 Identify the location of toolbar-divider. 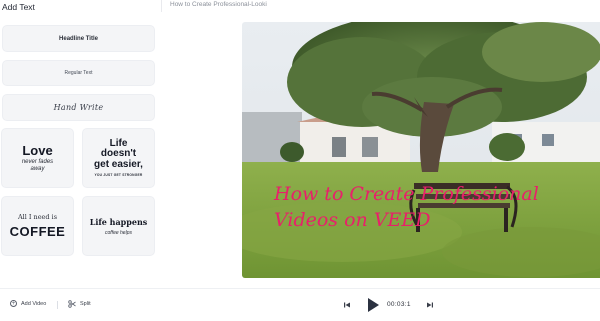
(57, 305).